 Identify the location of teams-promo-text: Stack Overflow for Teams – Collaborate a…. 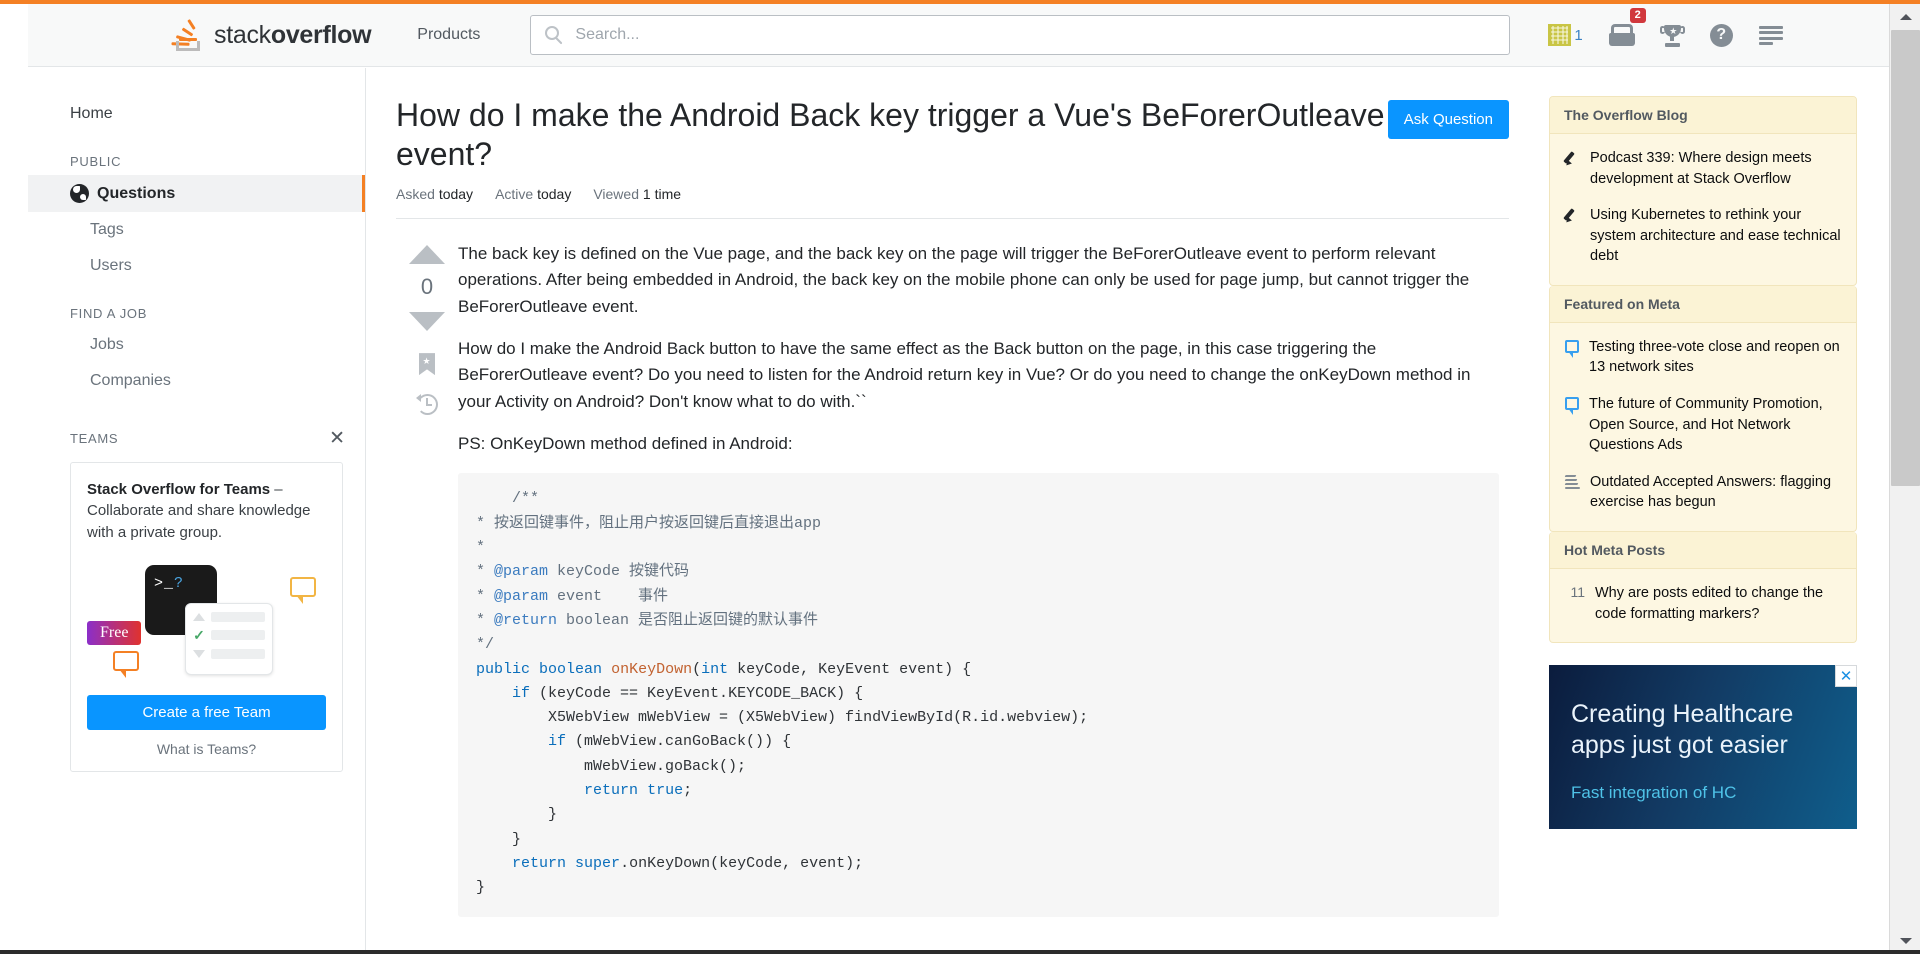
(206, 511).